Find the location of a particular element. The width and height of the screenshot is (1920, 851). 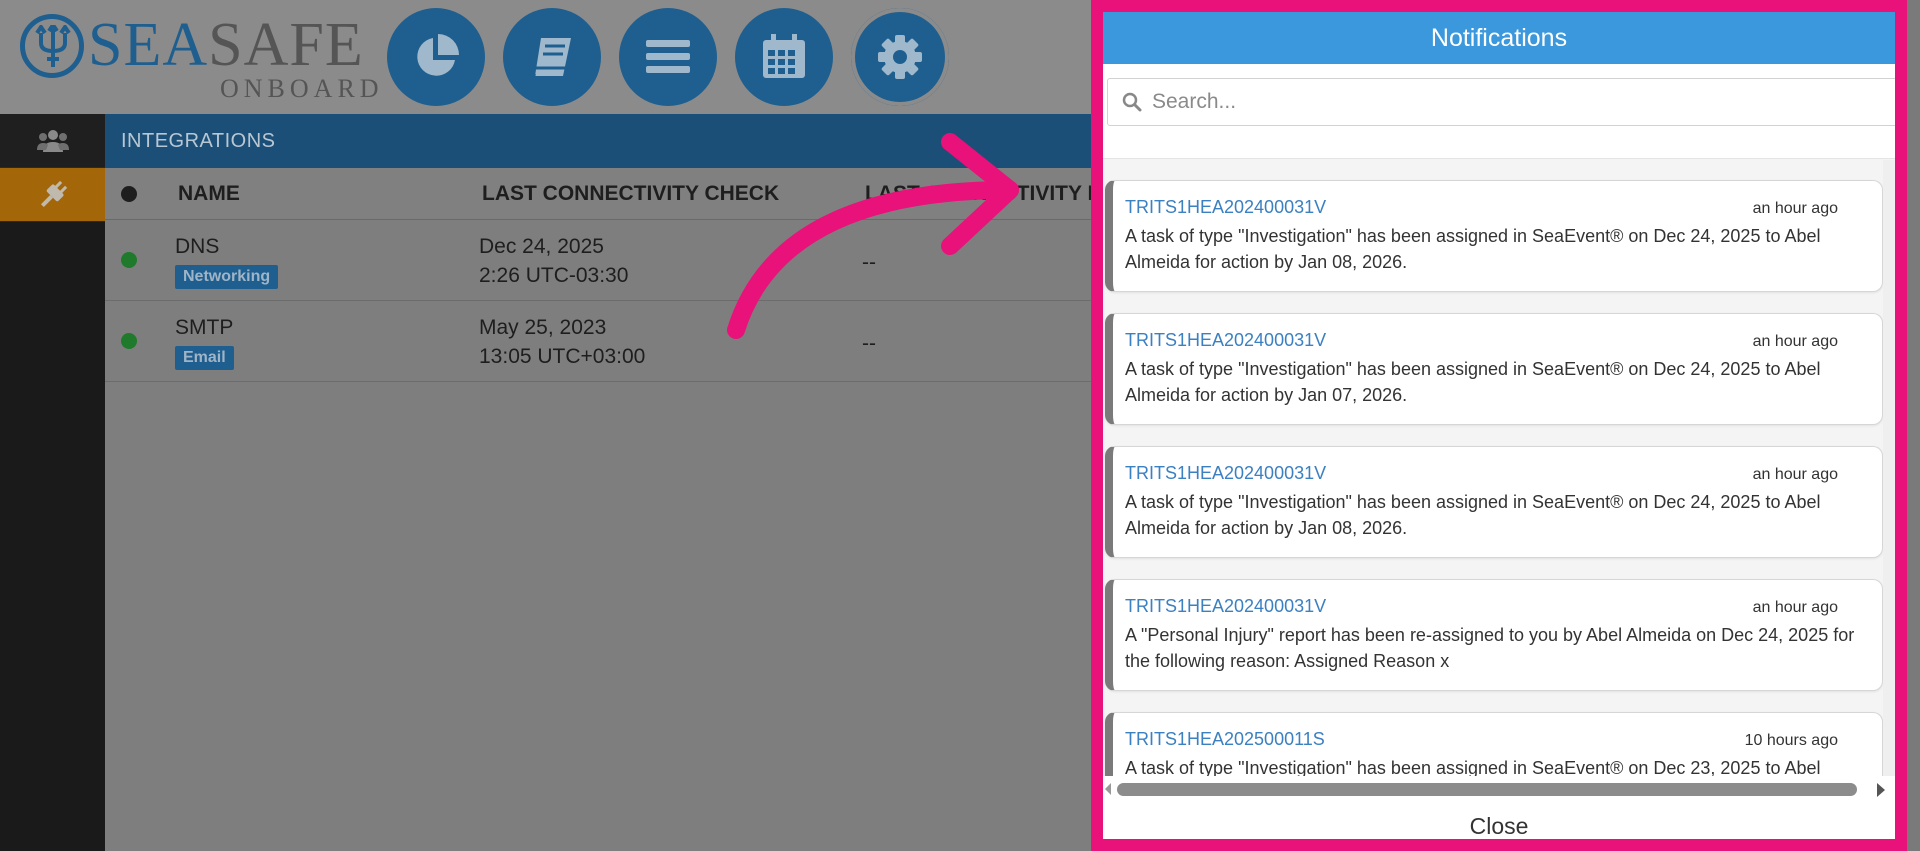

integration-name: DNS is located at coordinates (197, 246).